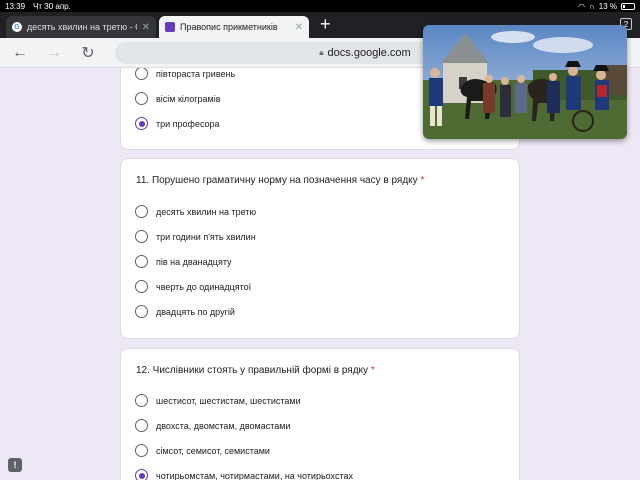  I want to click on tab-title: десять хвилин на третю - G, so click(82, 27).